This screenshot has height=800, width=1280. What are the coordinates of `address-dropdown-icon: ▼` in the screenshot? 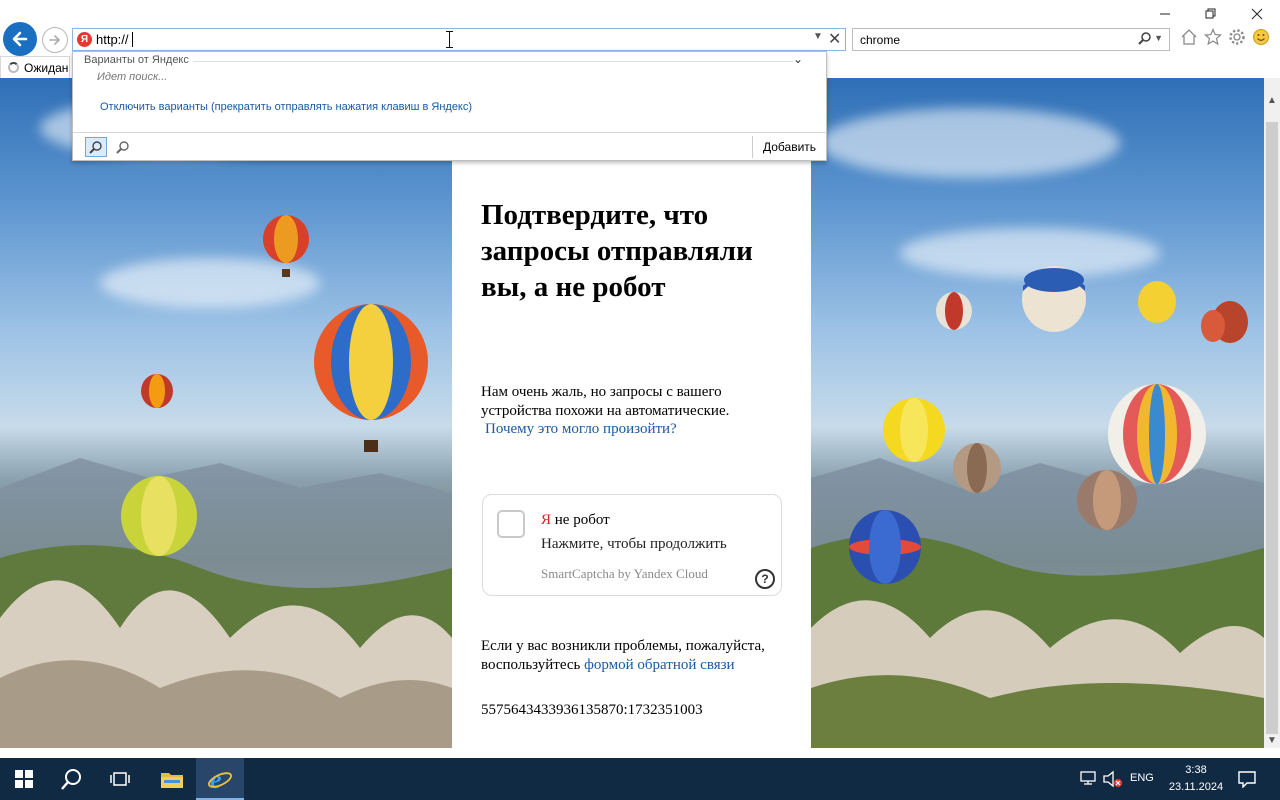 It's located at (818, 36).